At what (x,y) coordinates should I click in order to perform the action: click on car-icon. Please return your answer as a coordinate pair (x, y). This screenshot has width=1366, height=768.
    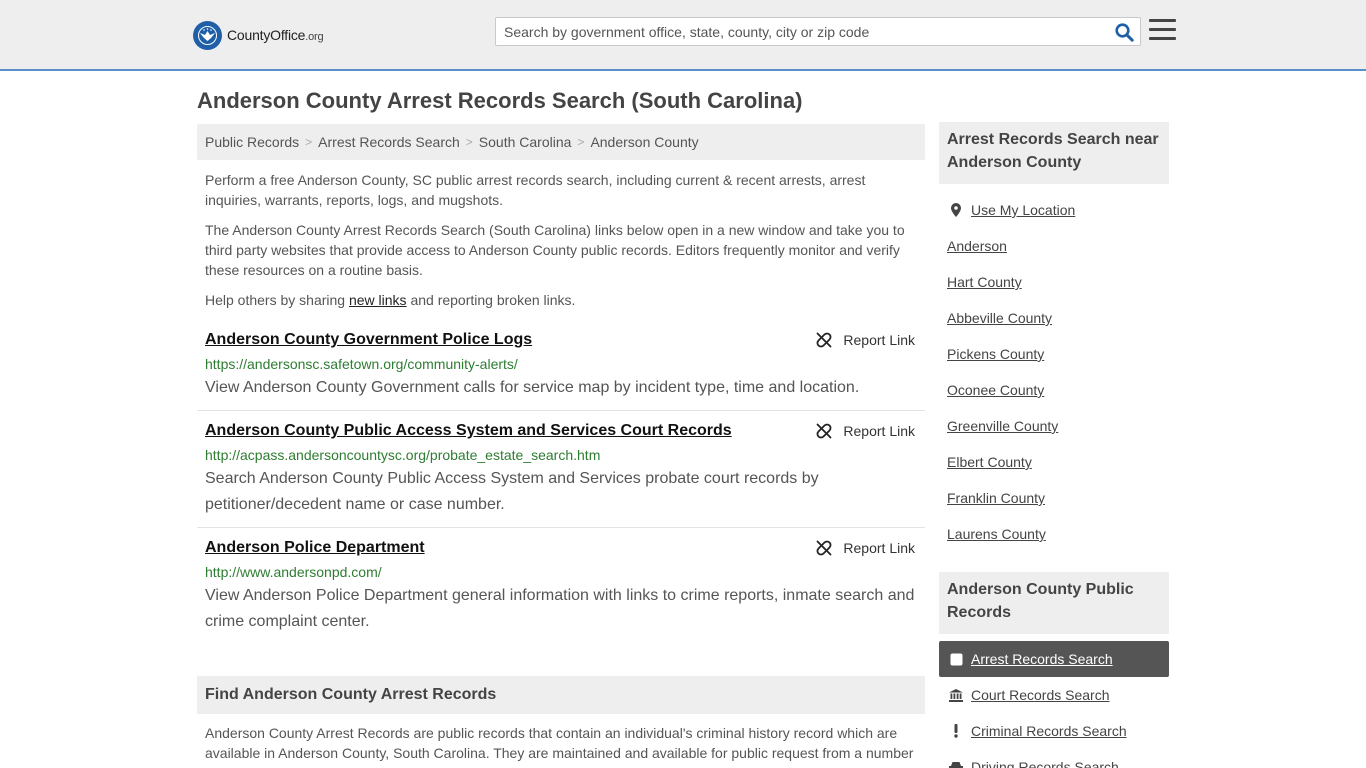
    Looking at the image, I should click on (956, 764).